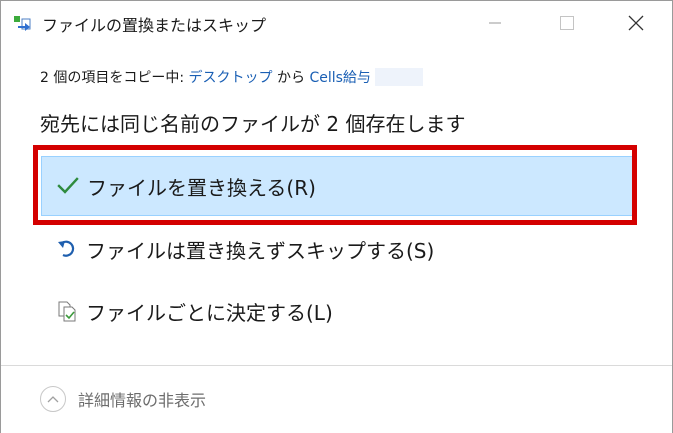  What do you see at coordinates (291, 78) in the screenshot?
I see `copy-status-connector: から` at bounding box center [291, 78].